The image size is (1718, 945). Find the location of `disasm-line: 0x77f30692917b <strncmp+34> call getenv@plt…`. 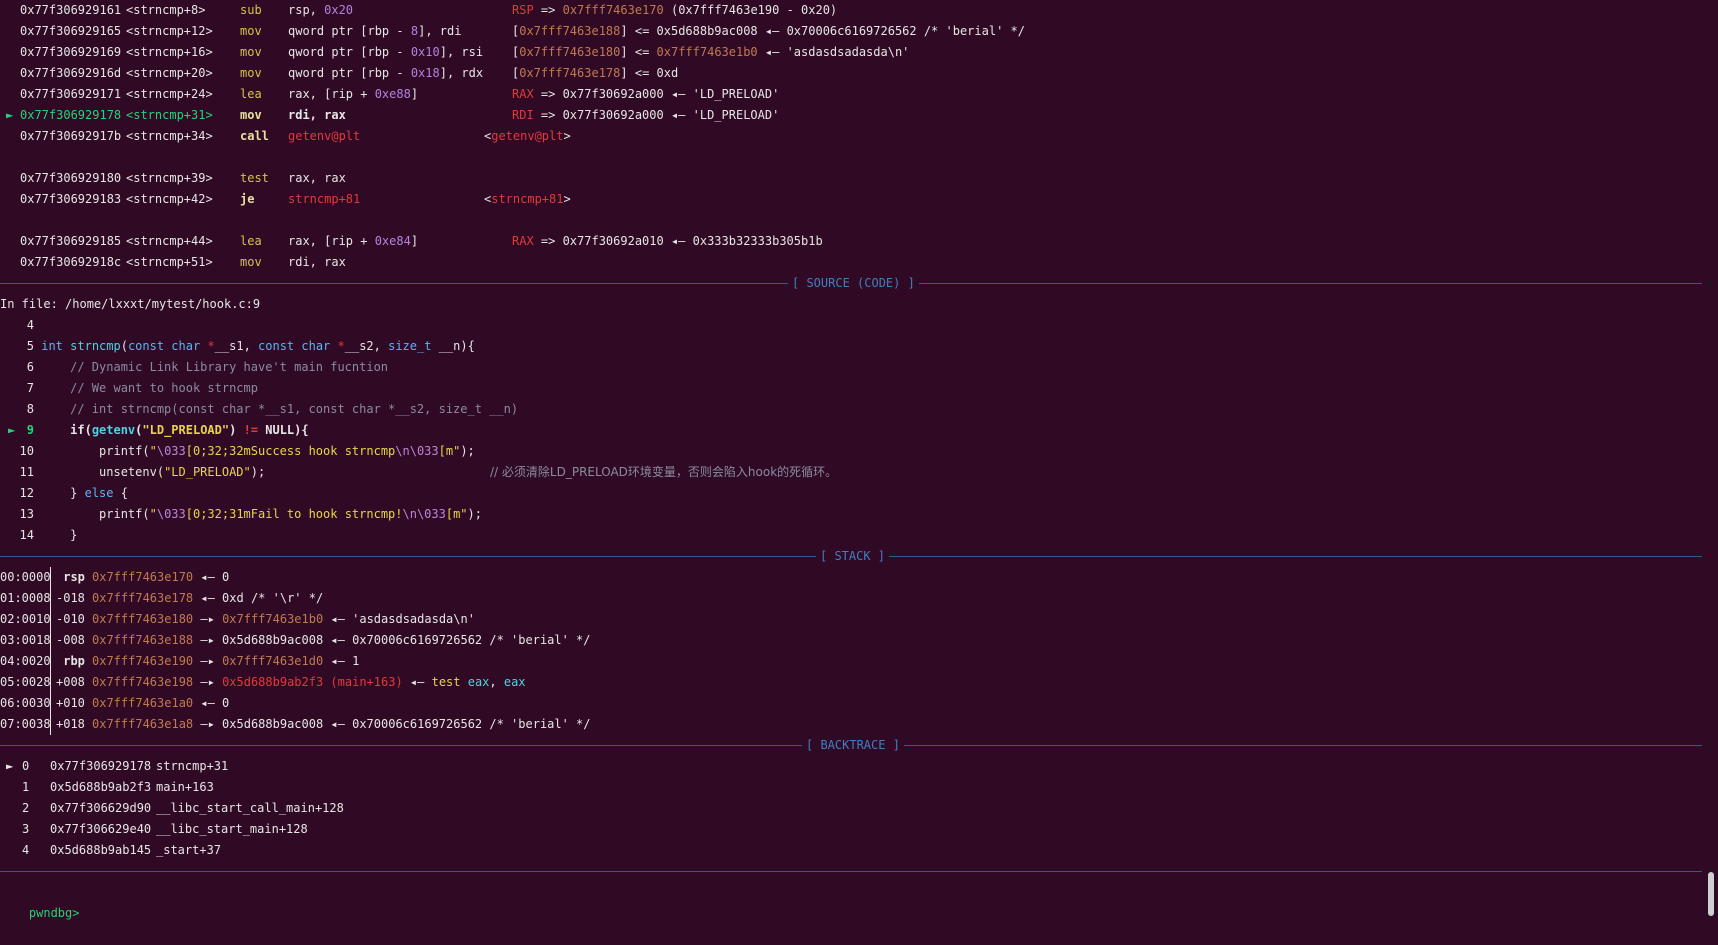

disasm-line: 0x77f30692917b <strncmp+34> call getenv@plt… is located at coordinates (851, 136).